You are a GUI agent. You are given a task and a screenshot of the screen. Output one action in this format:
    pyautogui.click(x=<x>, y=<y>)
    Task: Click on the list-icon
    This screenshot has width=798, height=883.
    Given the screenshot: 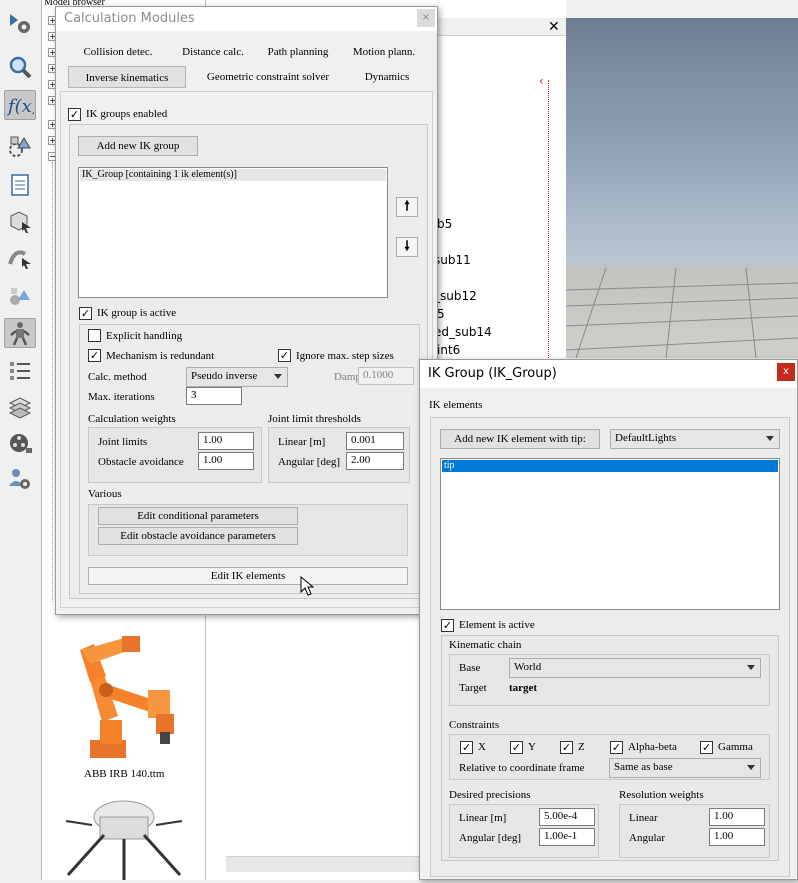 What is the action you would take?
    pyautogui.click(x=20, y=371)
    